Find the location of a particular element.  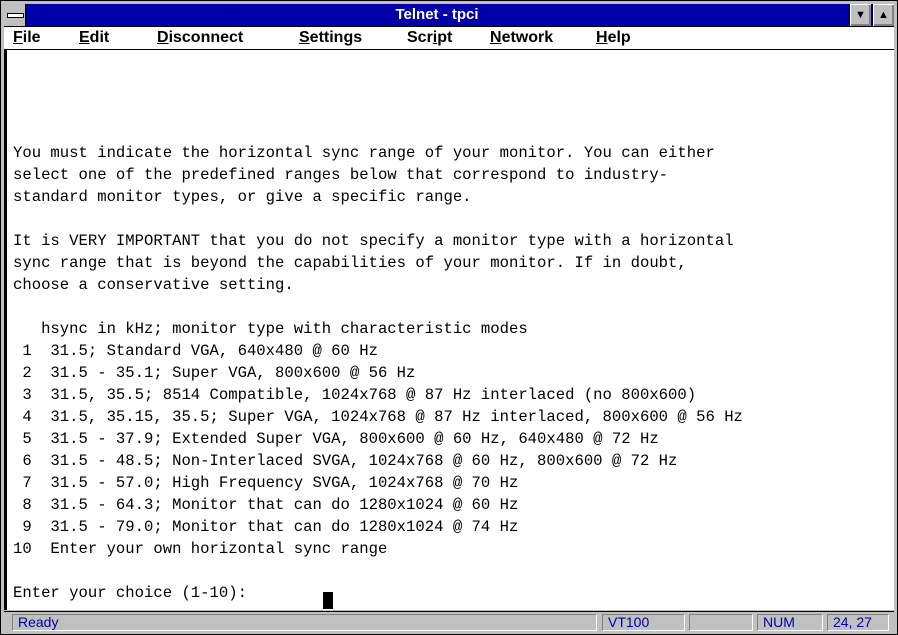

status-emulation: VT100 is located at coordinates (643, 622).